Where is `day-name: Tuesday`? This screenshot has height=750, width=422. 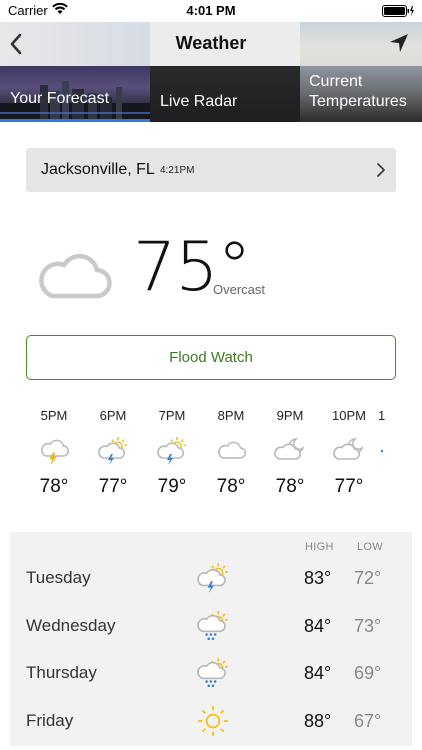 day-name: Tuesday is located at coordinates (58, 577).